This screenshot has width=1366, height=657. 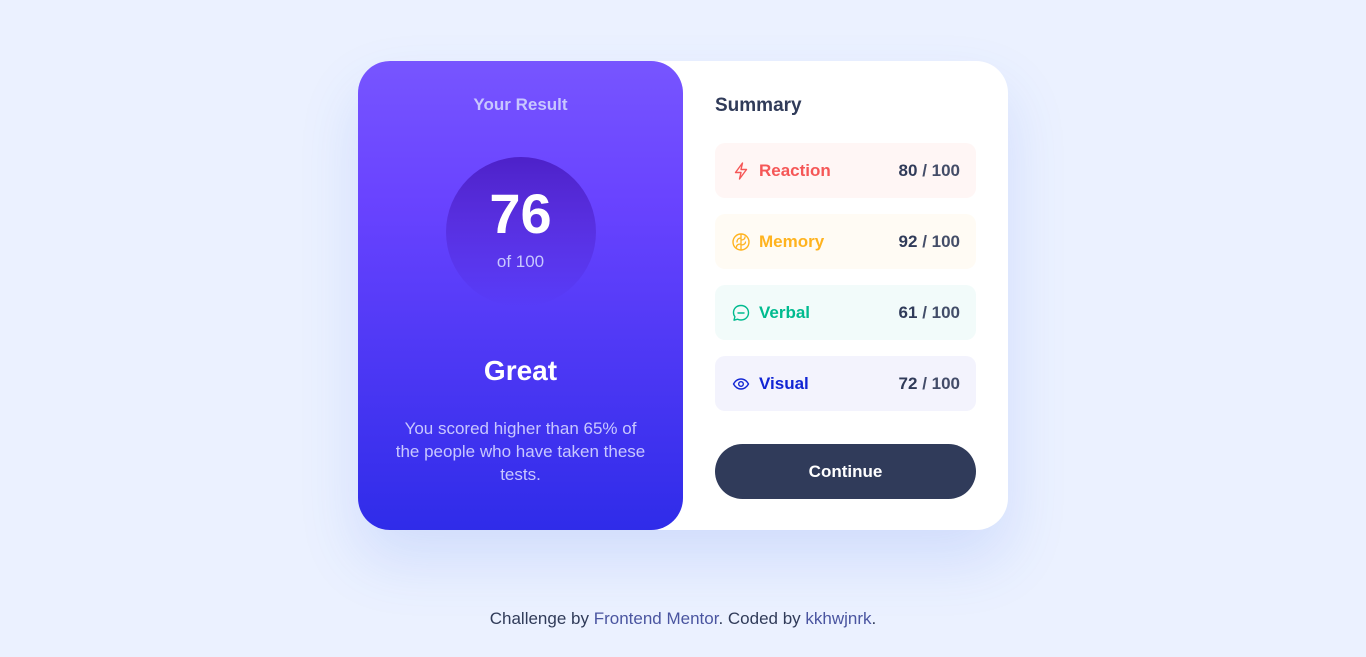 I want to click on speech-bubble-icon, so click(x=741, y=313).